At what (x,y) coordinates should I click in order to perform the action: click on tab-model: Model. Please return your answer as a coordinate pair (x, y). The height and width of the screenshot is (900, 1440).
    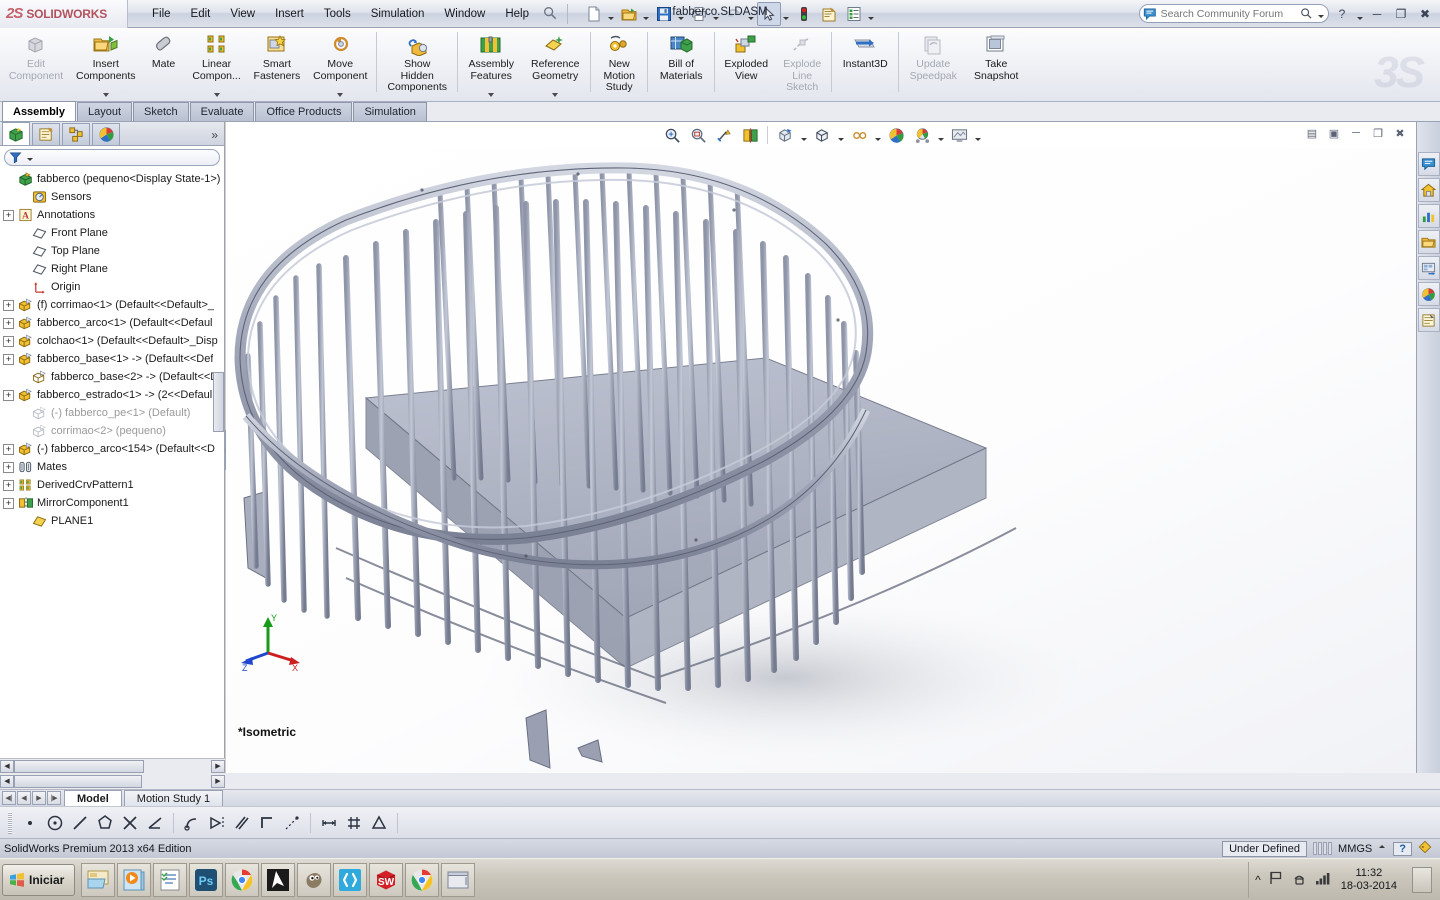
    Looking at the image, I should click on (93, 798).